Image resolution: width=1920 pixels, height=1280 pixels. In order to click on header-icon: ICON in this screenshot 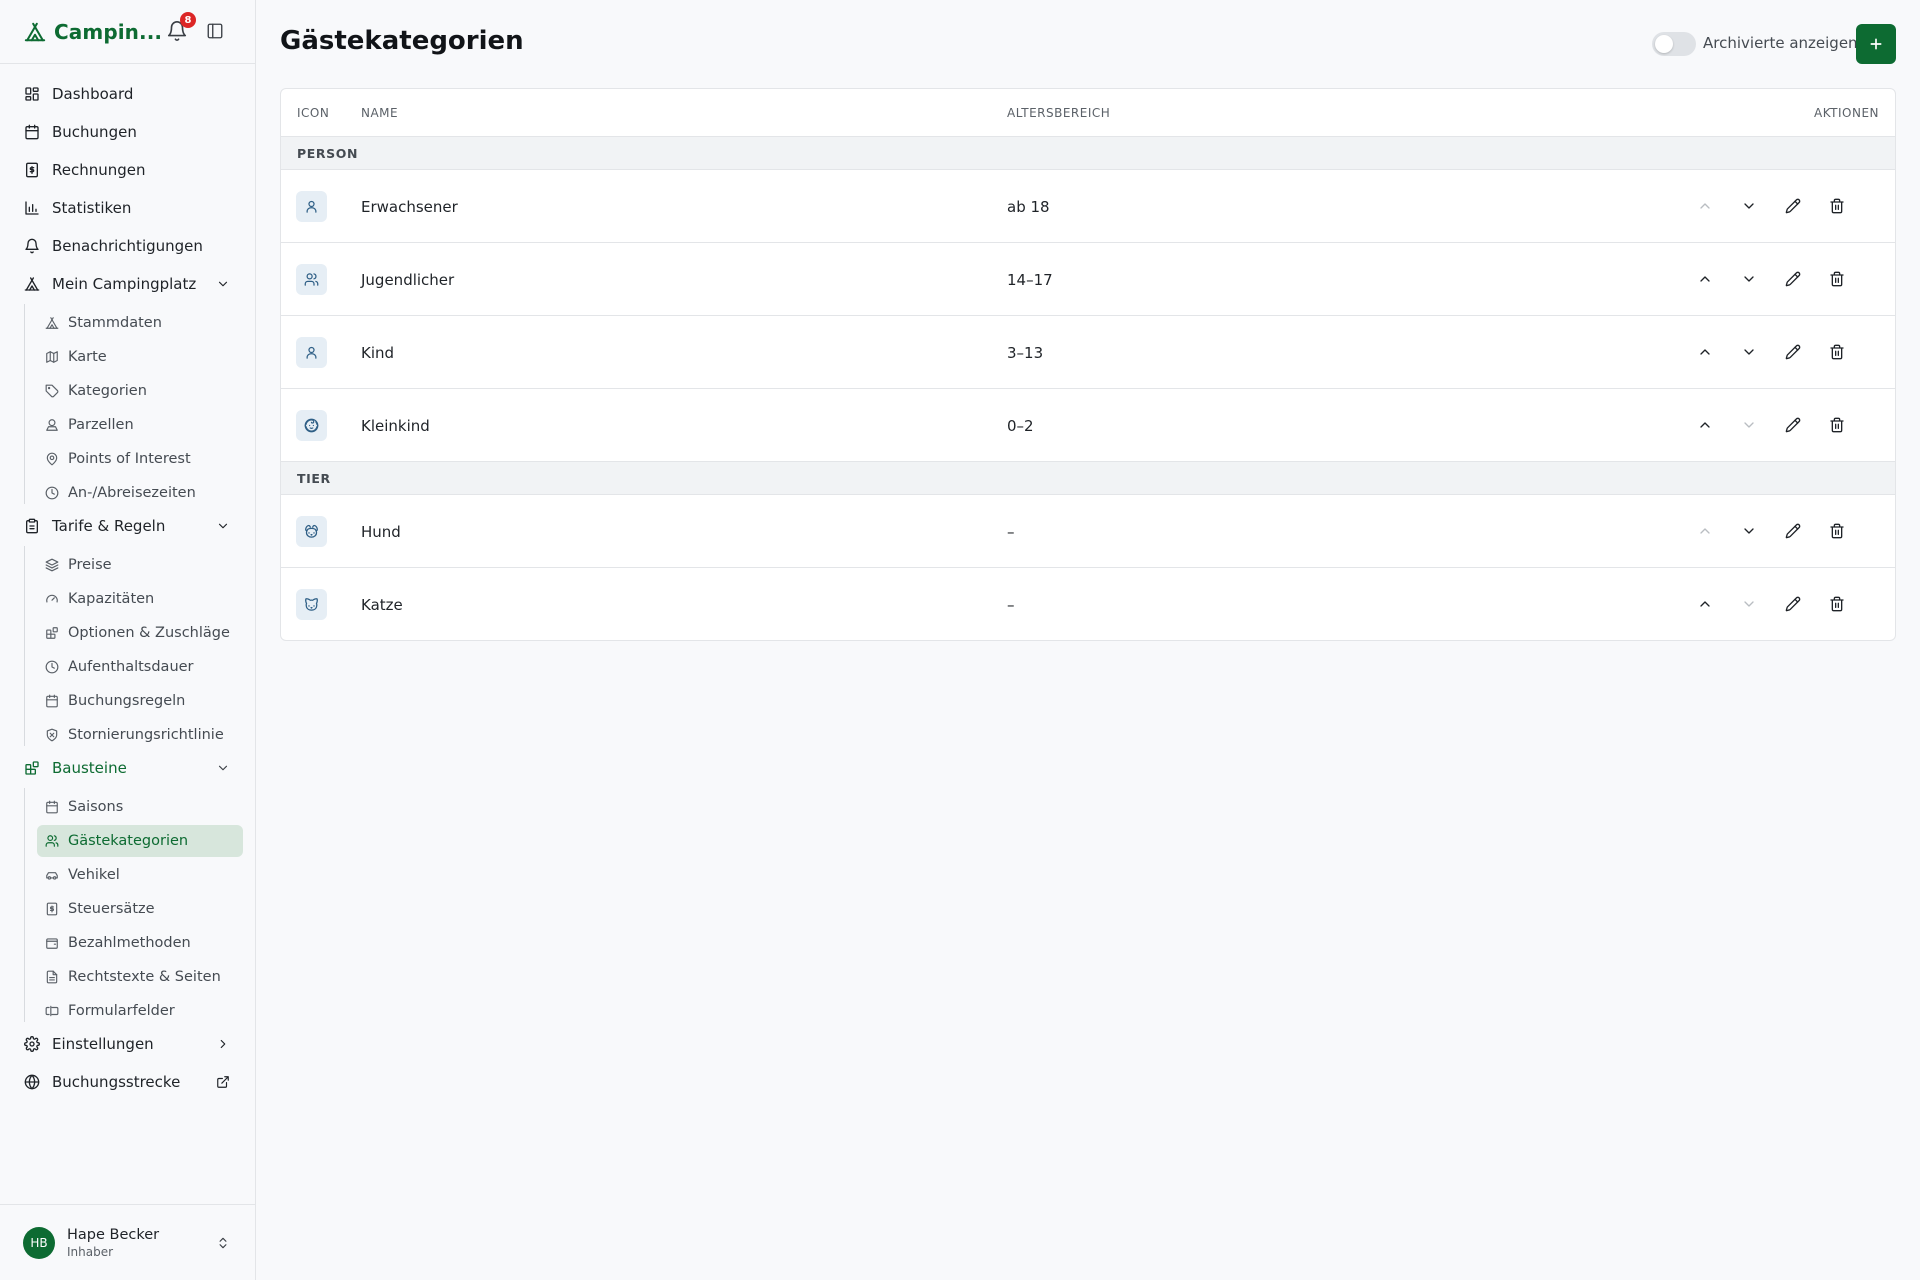, I will do `click(313, 113)`.